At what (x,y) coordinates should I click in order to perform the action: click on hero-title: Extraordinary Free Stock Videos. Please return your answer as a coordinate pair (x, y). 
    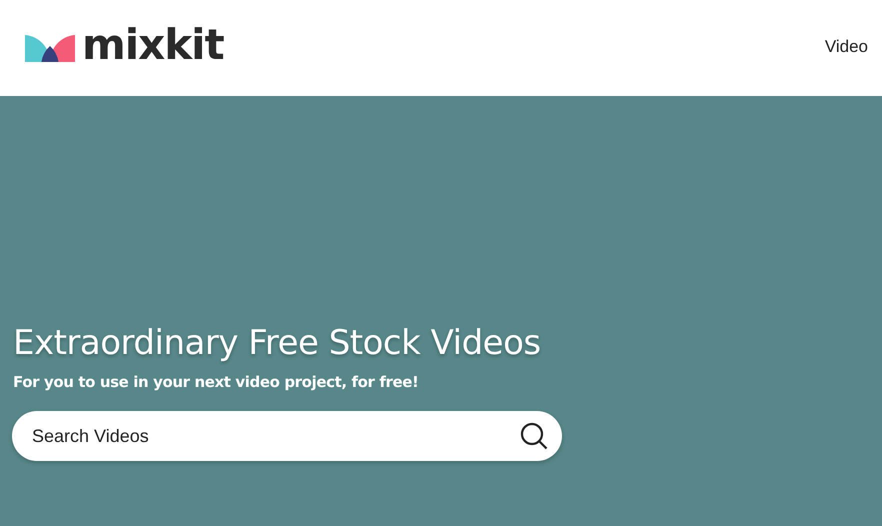
    Looking at the image, I should click on (277, 343).